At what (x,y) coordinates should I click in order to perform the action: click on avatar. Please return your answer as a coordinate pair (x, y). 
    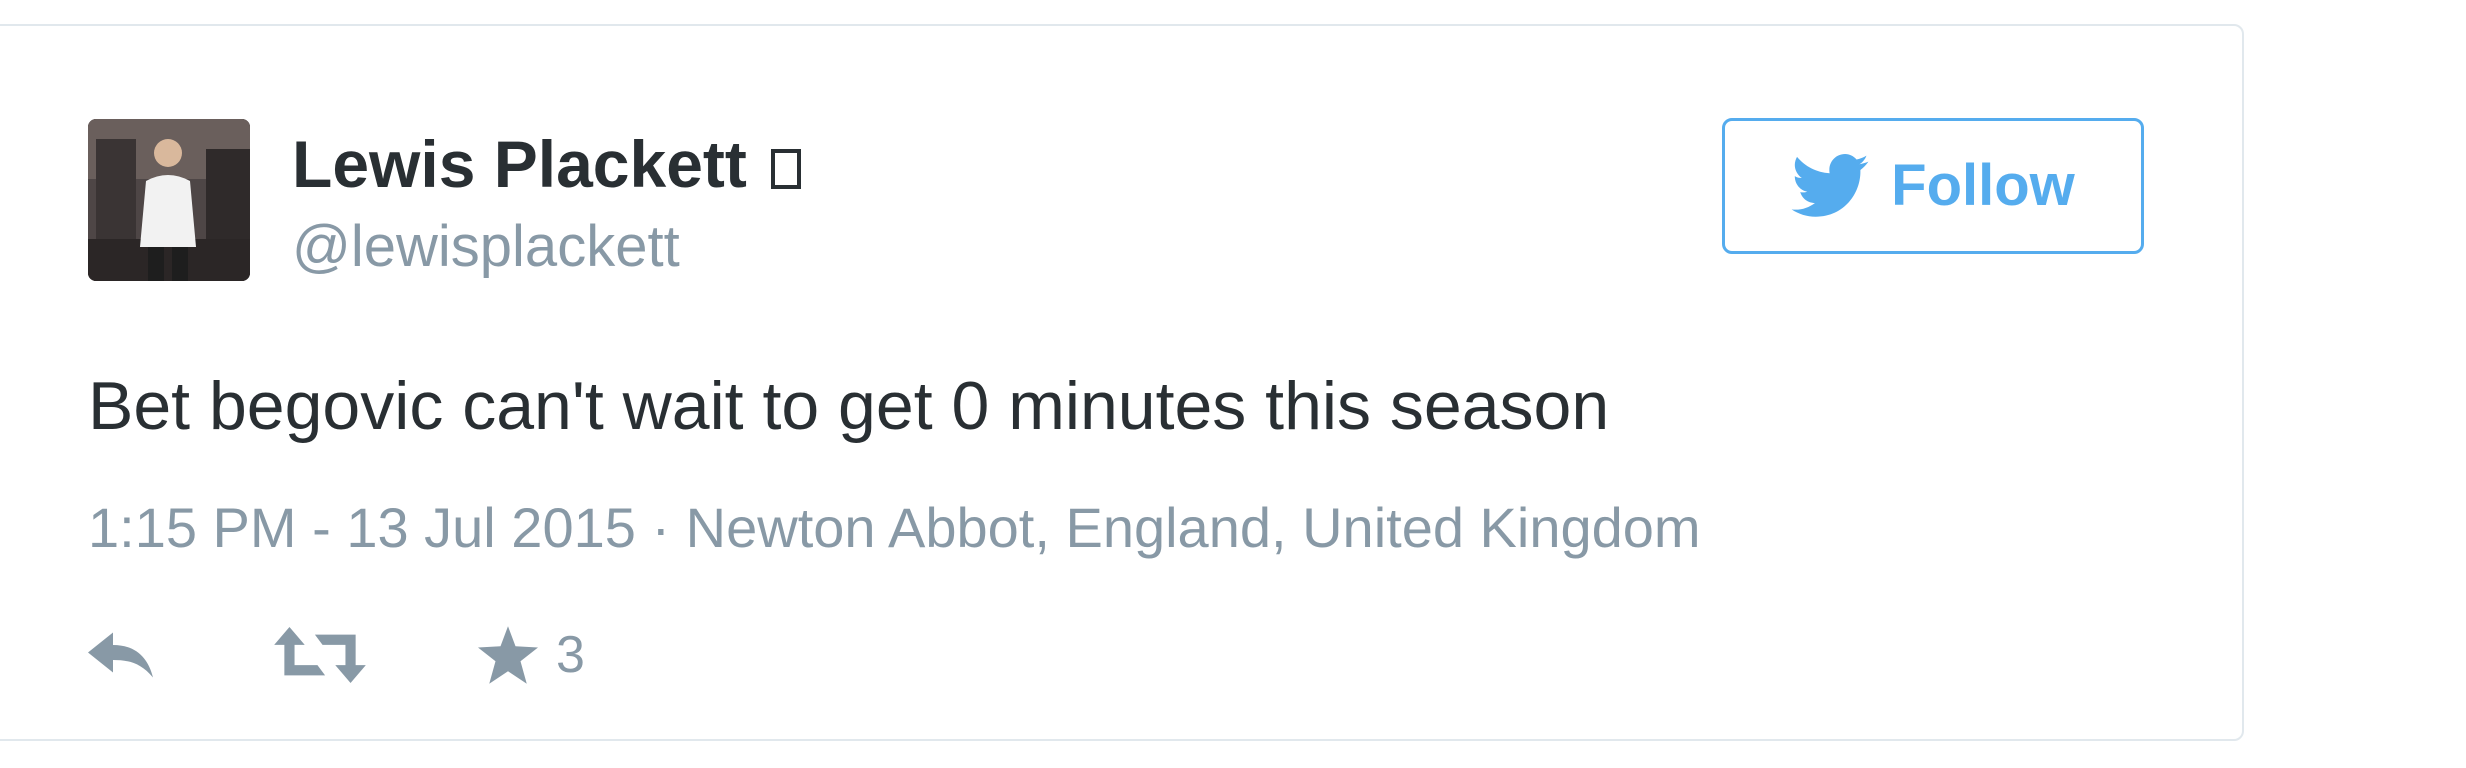
    Looking at the image, I should click on (169, 200).